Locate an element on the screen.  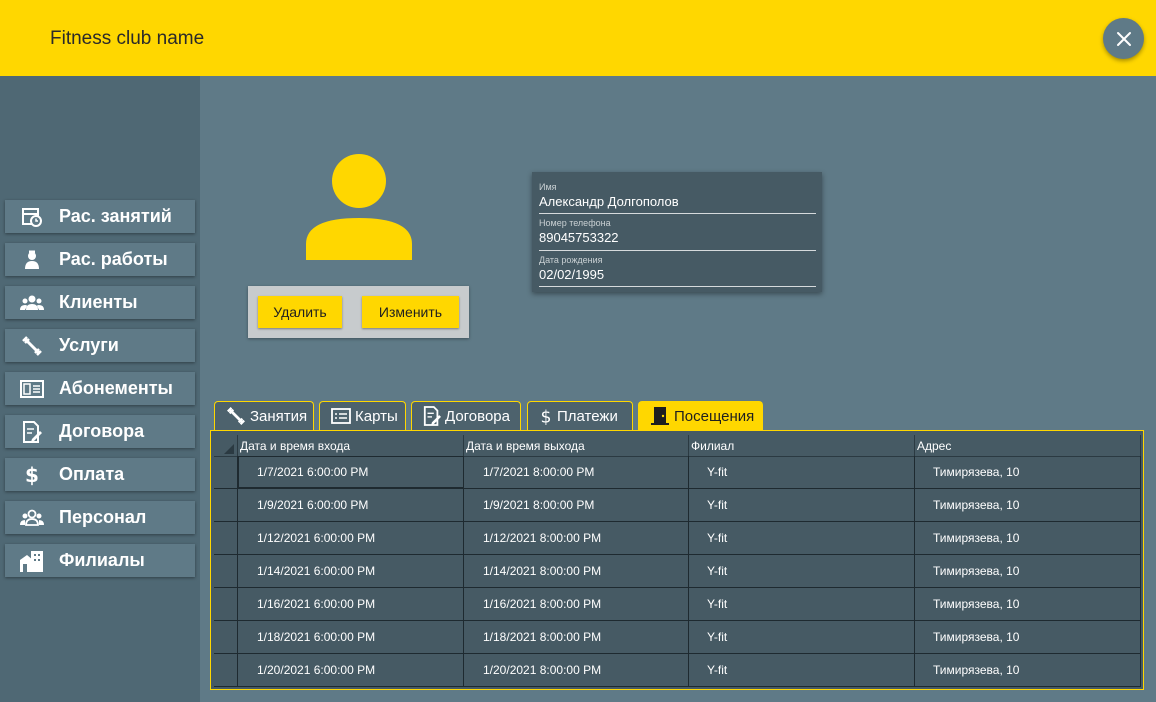
sidebar-item-payment: $ Оплата is located at coordinates (100, 474).